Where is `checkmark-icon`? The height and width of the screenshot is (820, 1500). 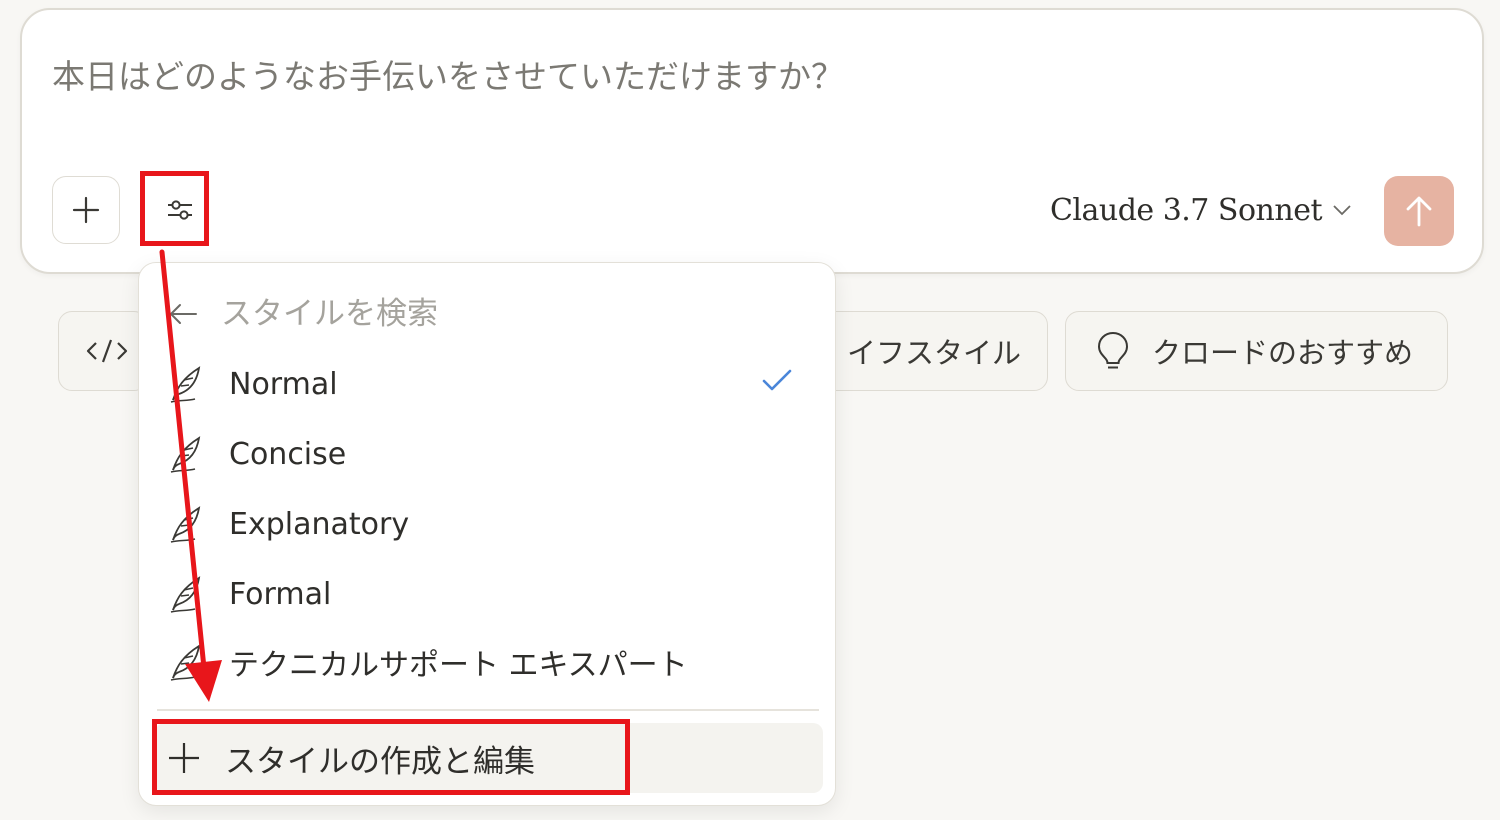
checkmark-icon is located at coordinates (777, 380).